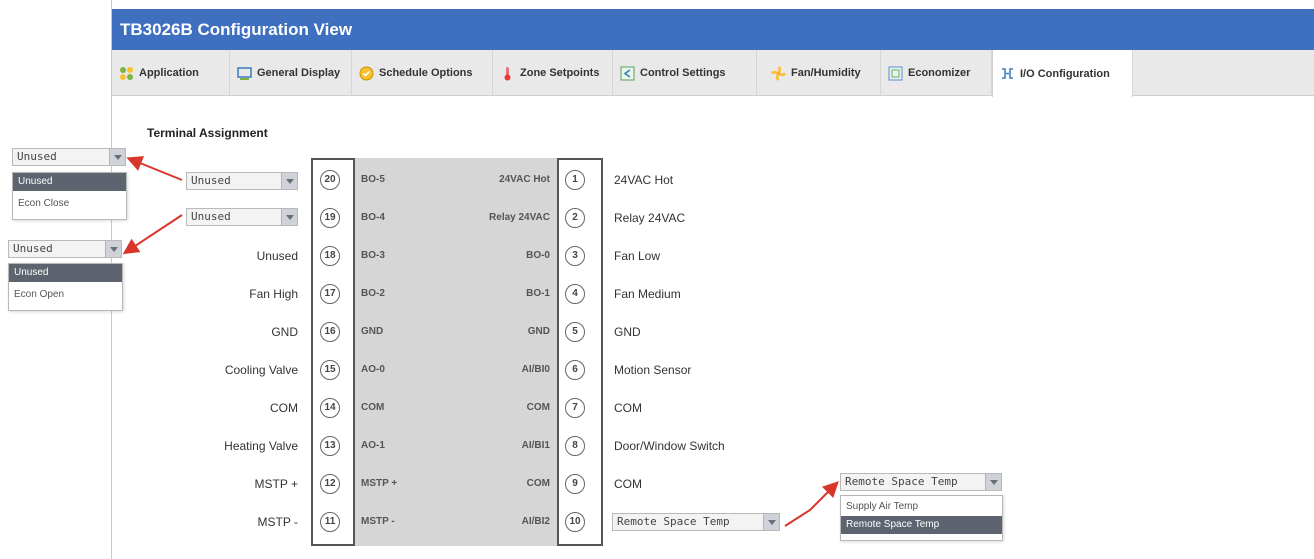 Image resolution: width=1314 pixels, height=559 pixels. I want to click on arrow-bo4, so click(152, 234).